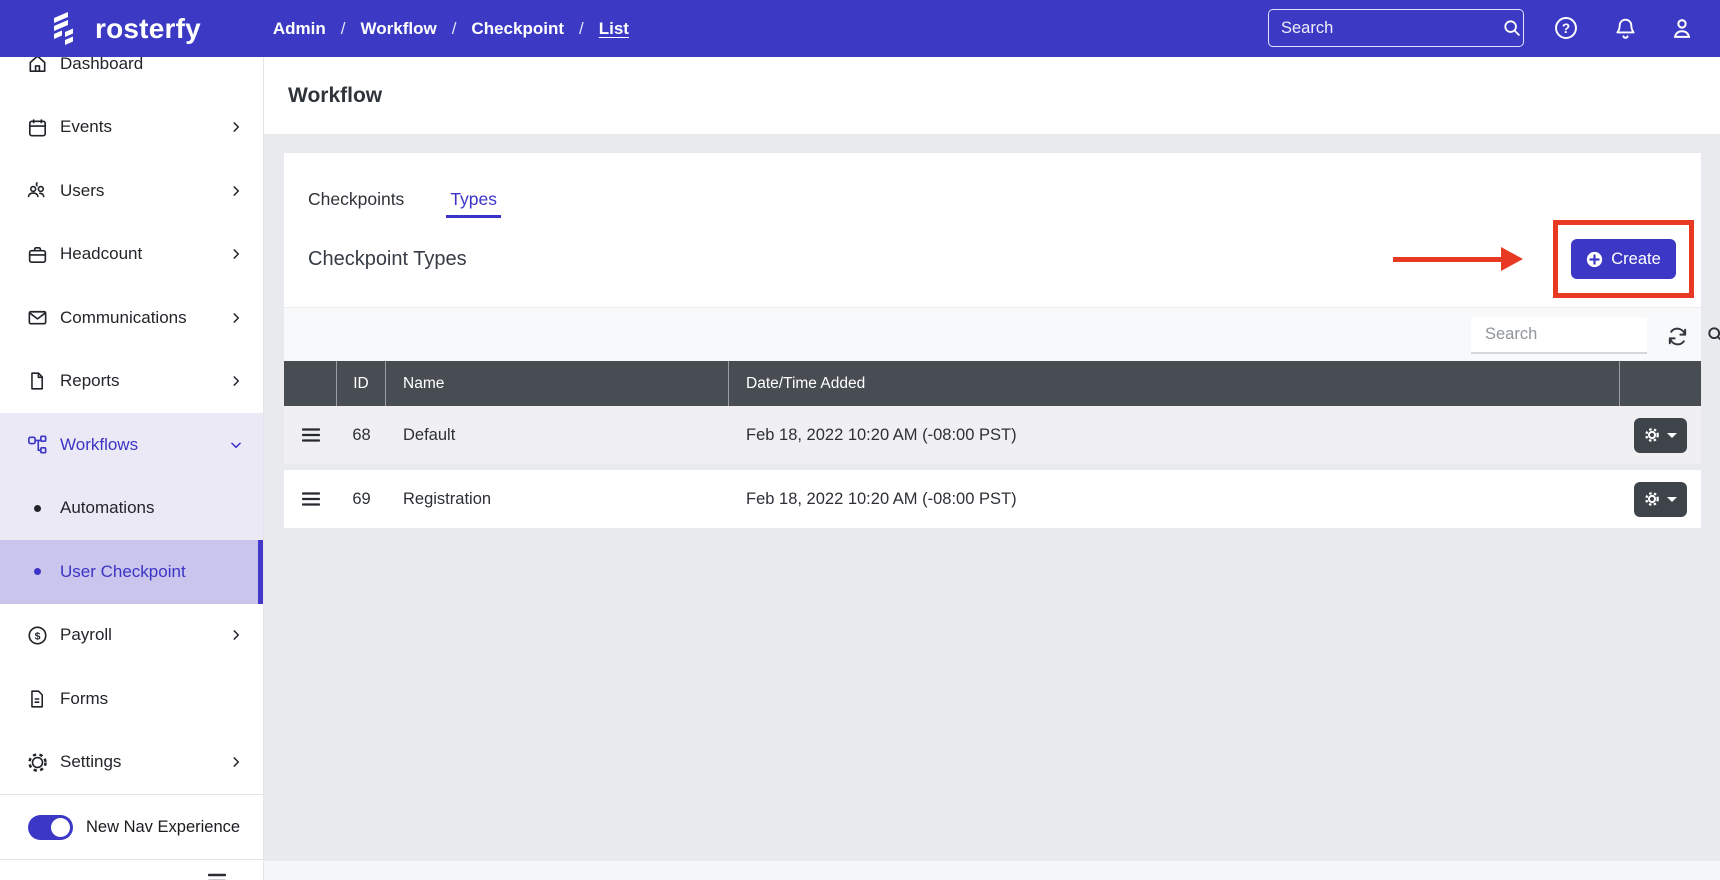 The image size is (1720, 880). What do you see at coordinates (102, 65) in the screenshot?
I see `sidebar-item-label: Dashboard` at bounding box center [102, 65].